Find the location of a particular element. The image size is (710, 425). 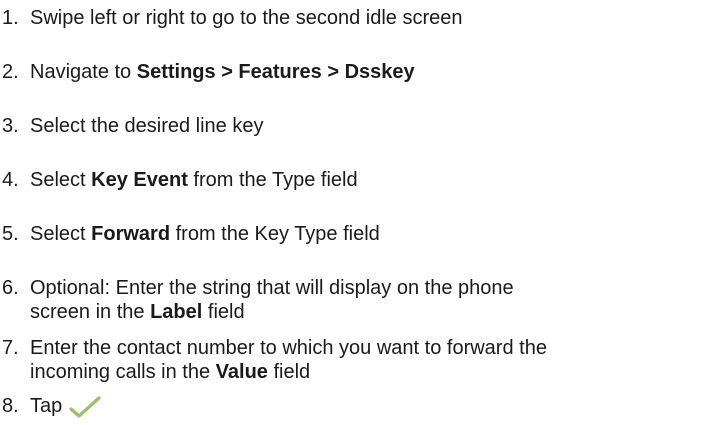

step-number: 8. is located at coordinates (10, 406).